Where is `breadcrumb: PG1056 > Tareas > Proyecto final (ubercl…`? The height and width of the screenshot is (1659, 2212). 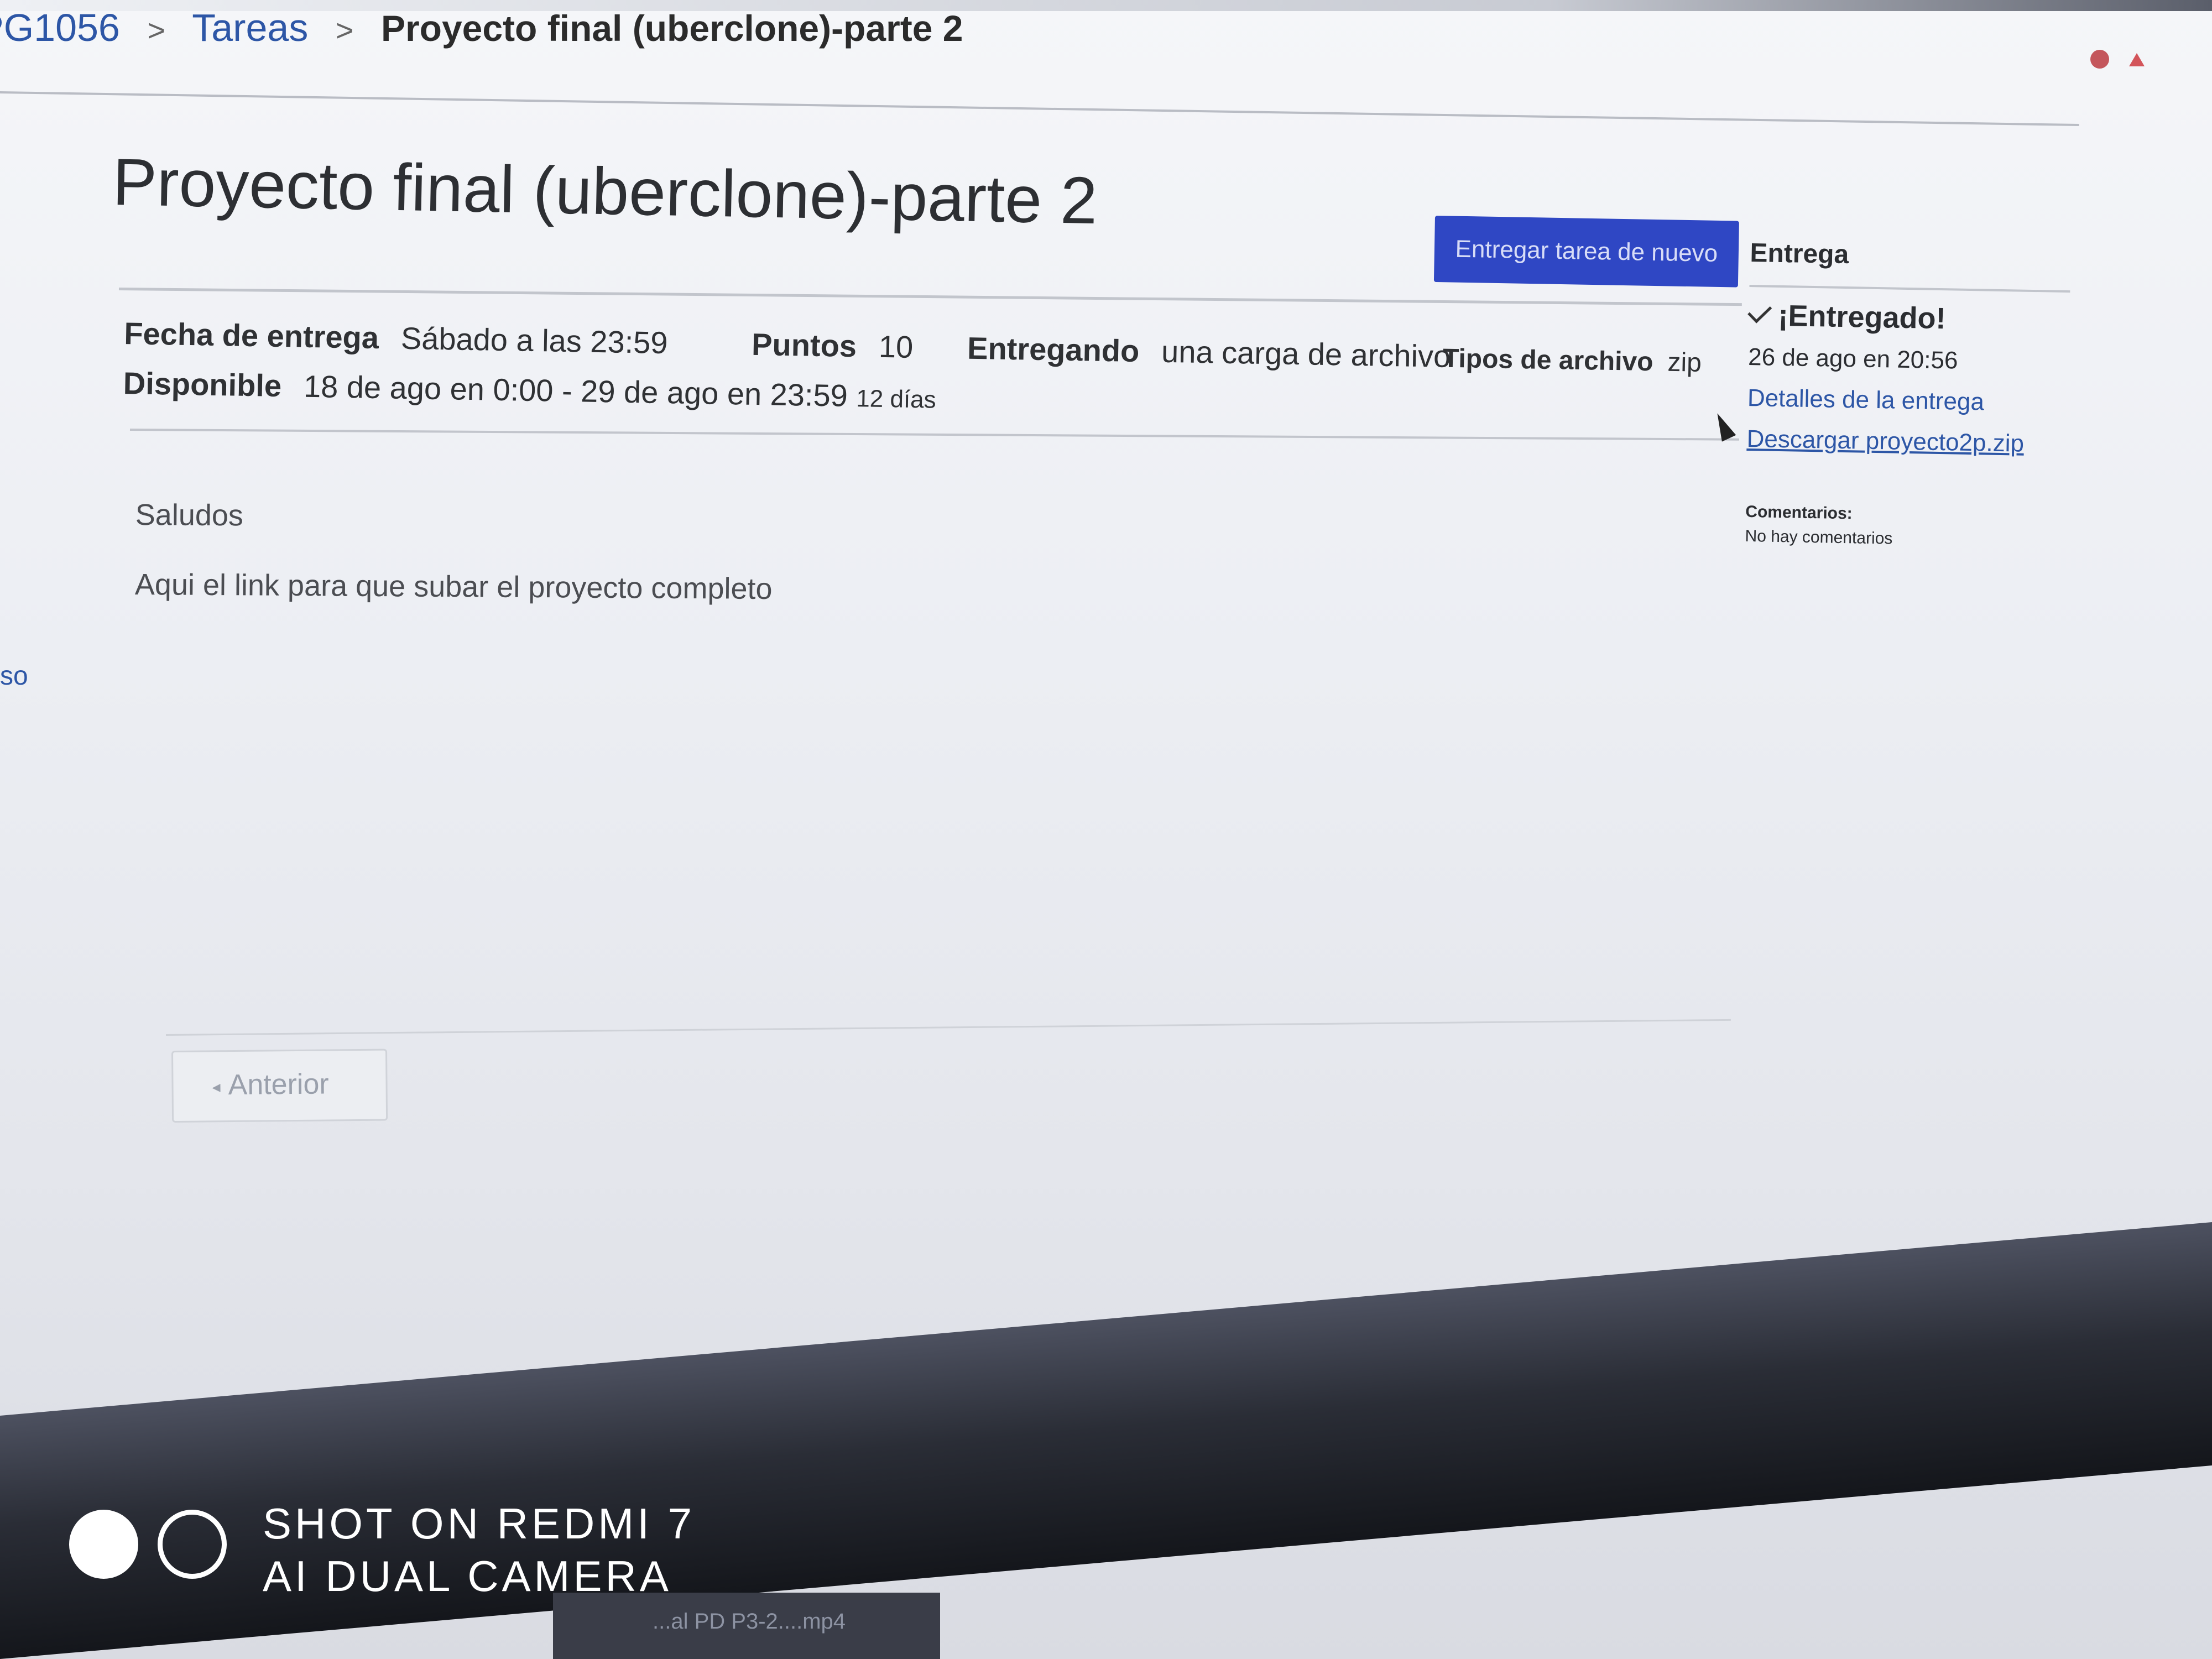
breadcrumb: PG1056 > Tareas > Proyecto final (ubercl… is located at coordinates (482, 28).